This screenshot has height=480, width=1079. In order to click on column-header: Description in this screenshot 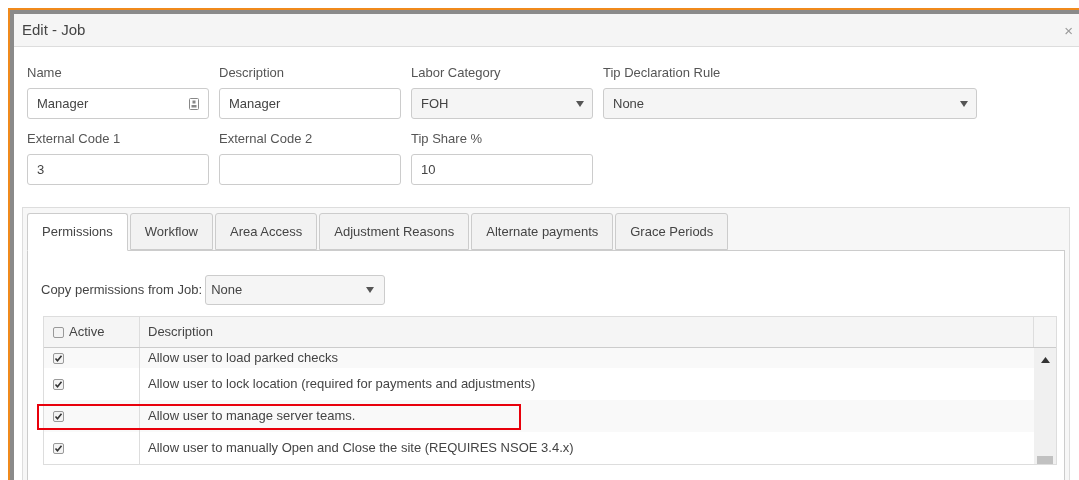, I will do `click(587, 332)`.